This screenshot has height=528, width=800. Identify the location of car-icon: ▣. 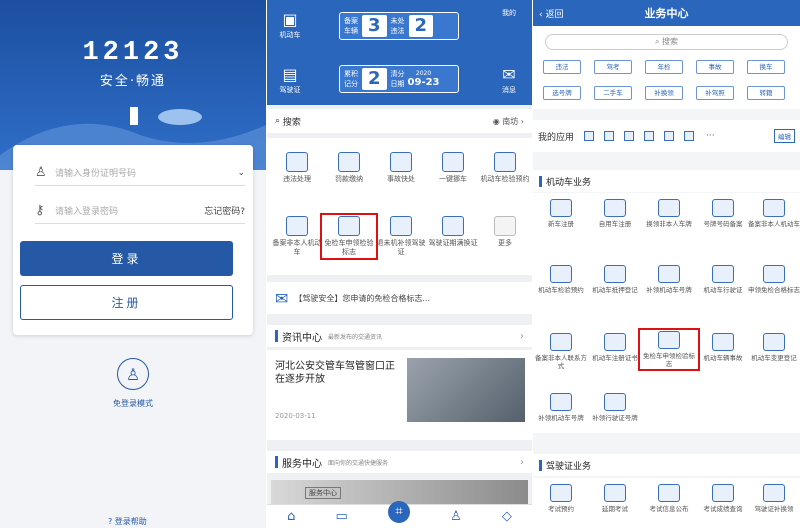
(290, 19).